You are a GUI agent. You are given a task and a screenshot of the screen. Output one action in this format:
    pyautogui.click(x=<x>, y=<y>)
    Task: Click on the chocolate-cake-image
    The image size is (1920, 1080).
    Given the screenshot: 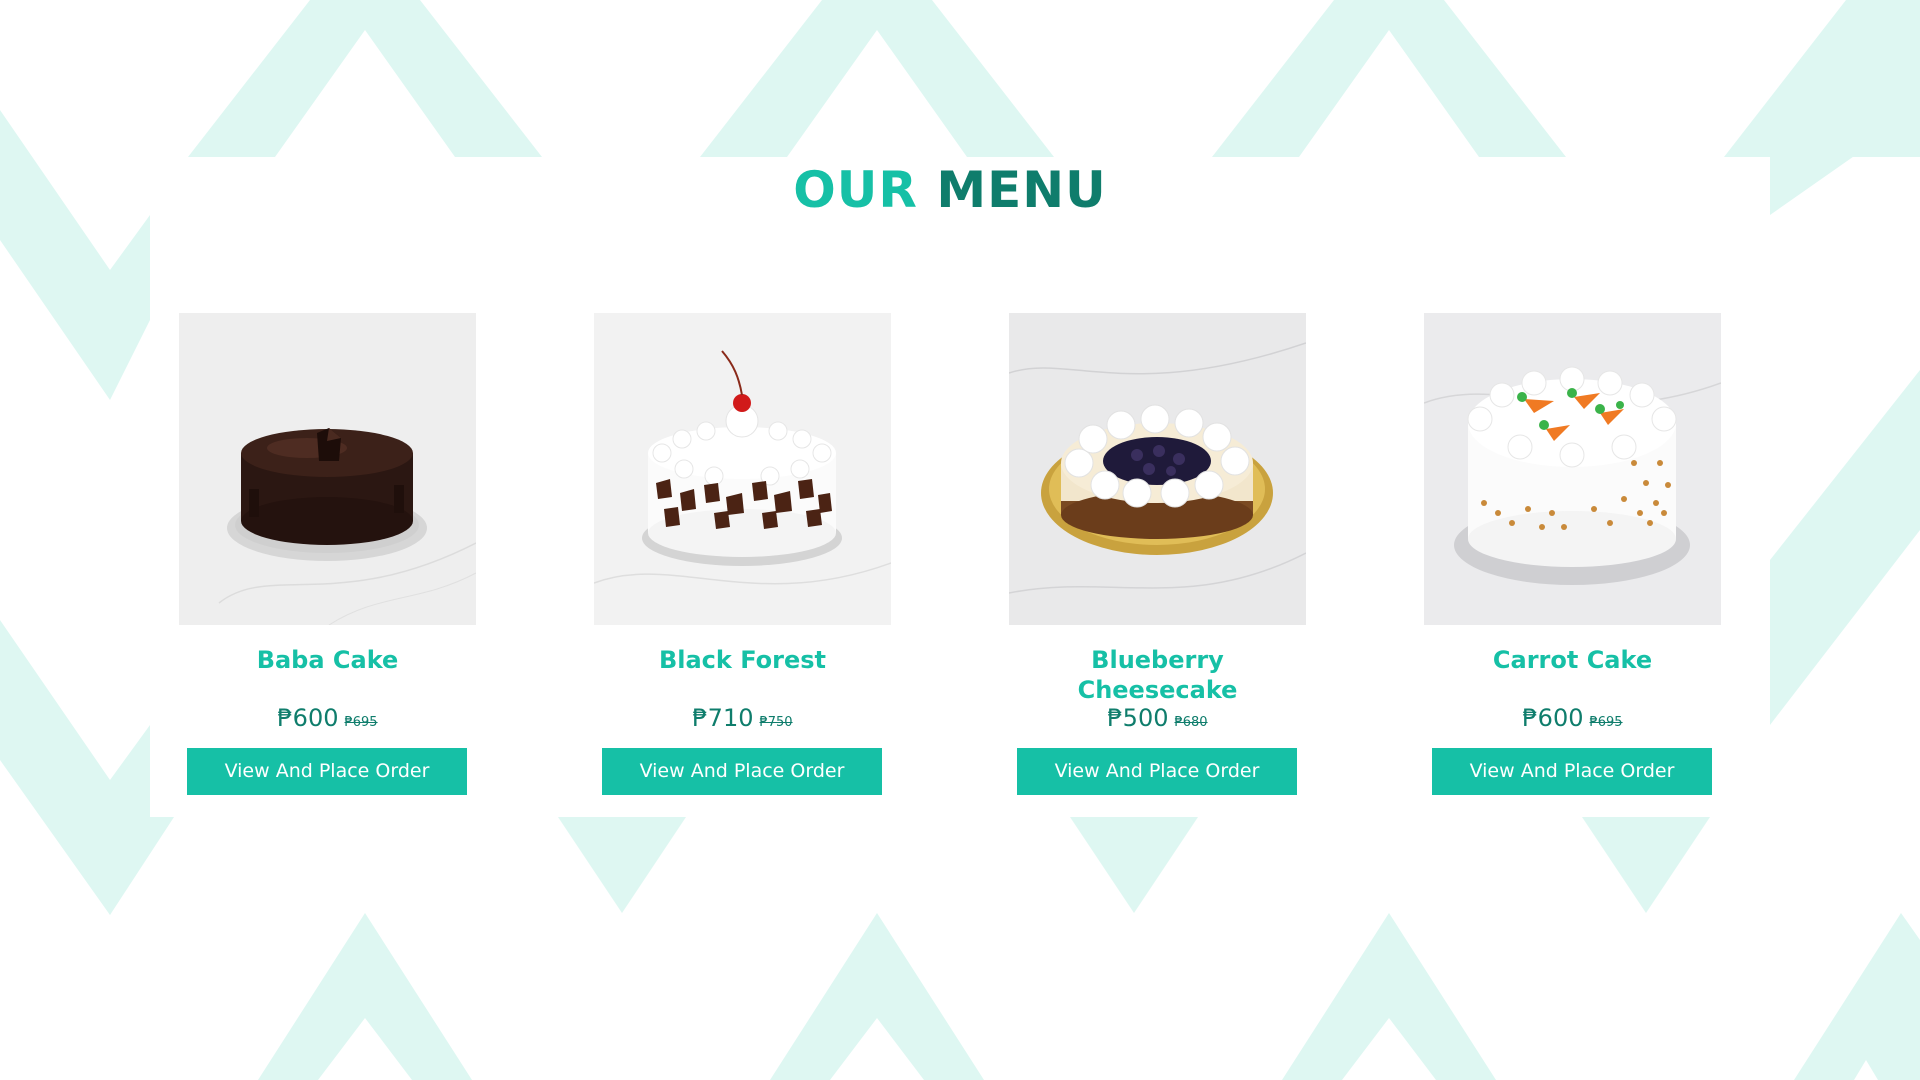 What is the action you would take?
    pyautogui.click(x=327, y=469)
    